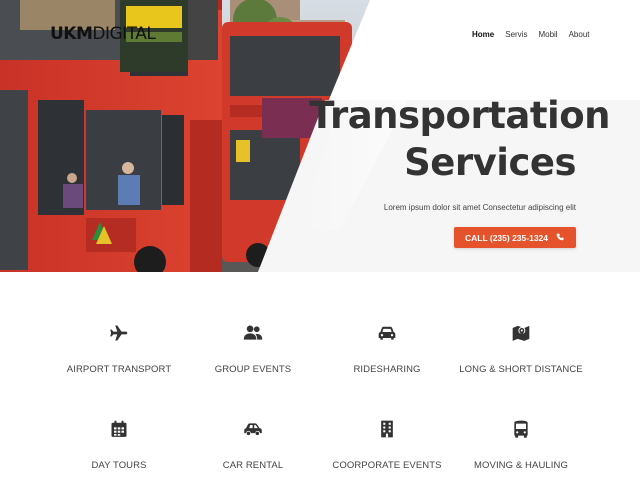  I want to click on plane-icon, so click(119, 333).